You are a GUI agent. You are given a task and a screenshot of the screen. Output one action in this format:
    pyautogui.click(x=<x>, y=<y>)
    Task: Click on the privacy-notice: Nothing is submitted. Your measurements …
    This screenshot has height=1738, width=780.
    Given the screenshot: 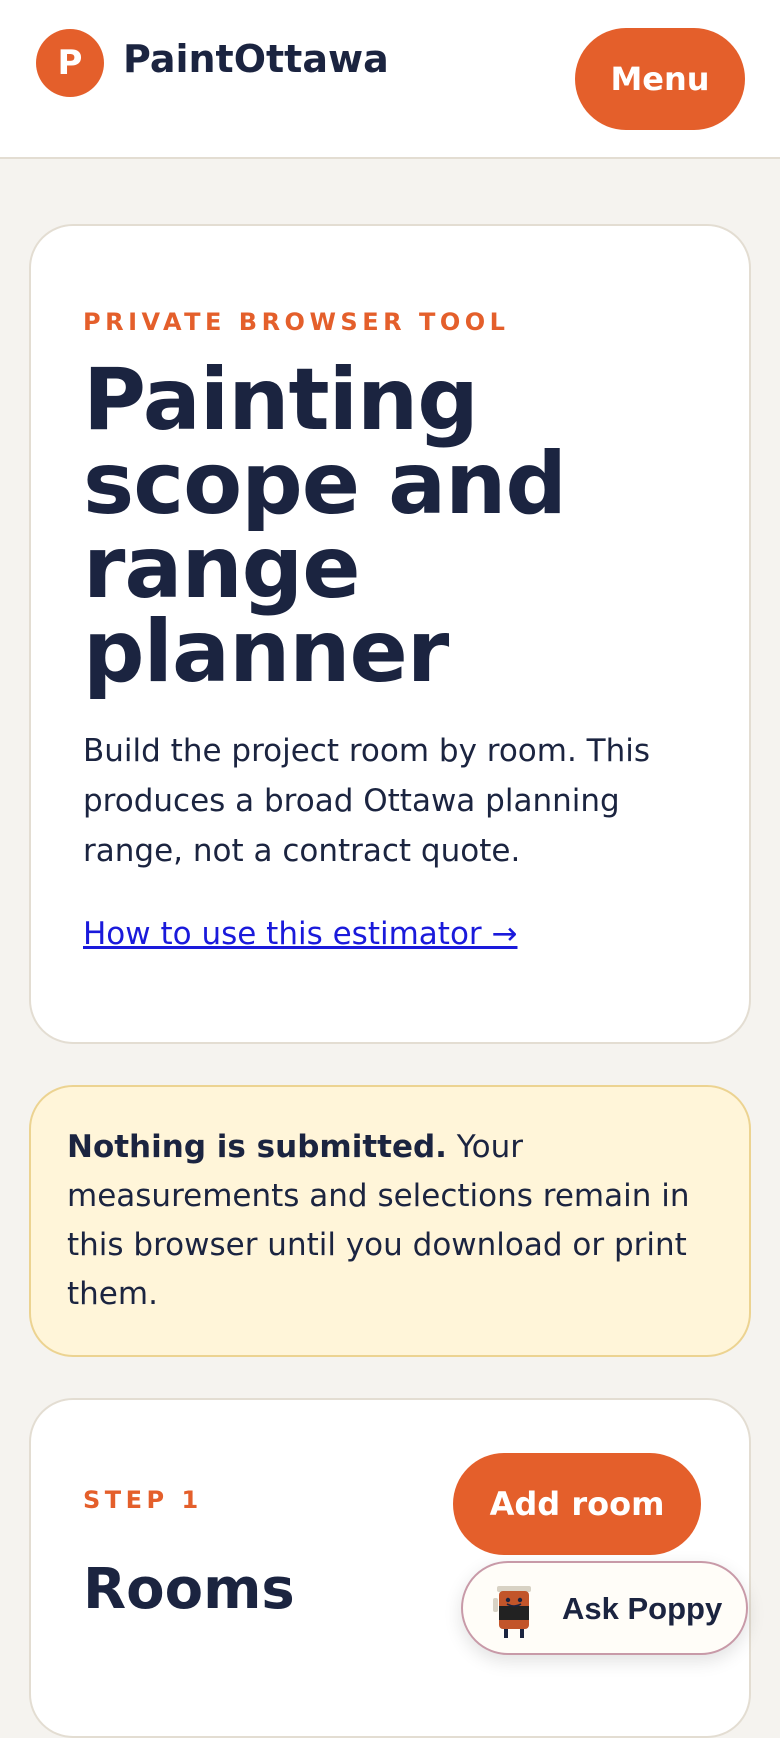 What is the action you would take?
    pyautogui.click(x=390, y=1221)
    